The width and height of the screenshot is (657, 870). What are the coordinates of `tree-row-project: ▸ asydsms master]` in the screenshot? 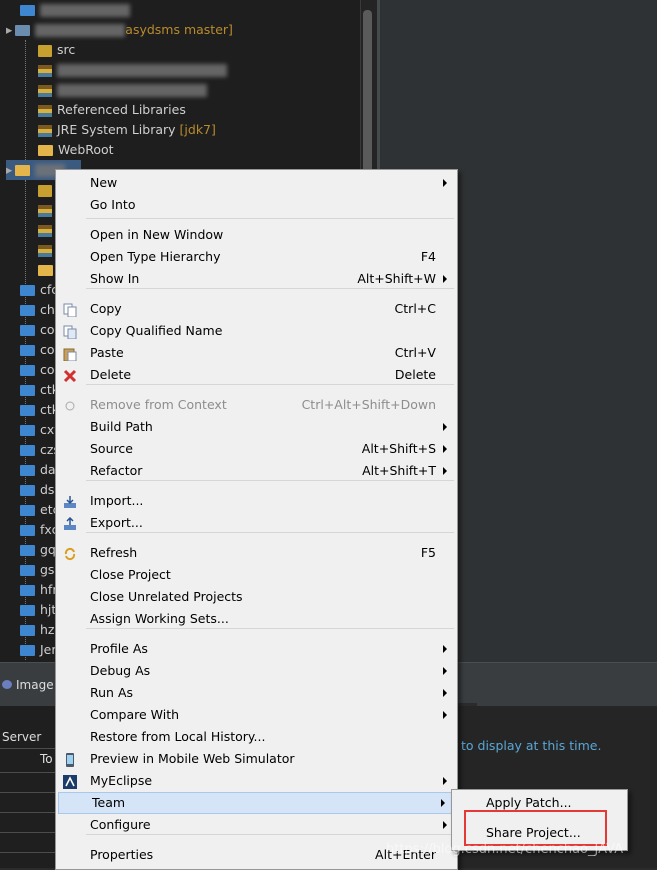 It's located at (119, 30).